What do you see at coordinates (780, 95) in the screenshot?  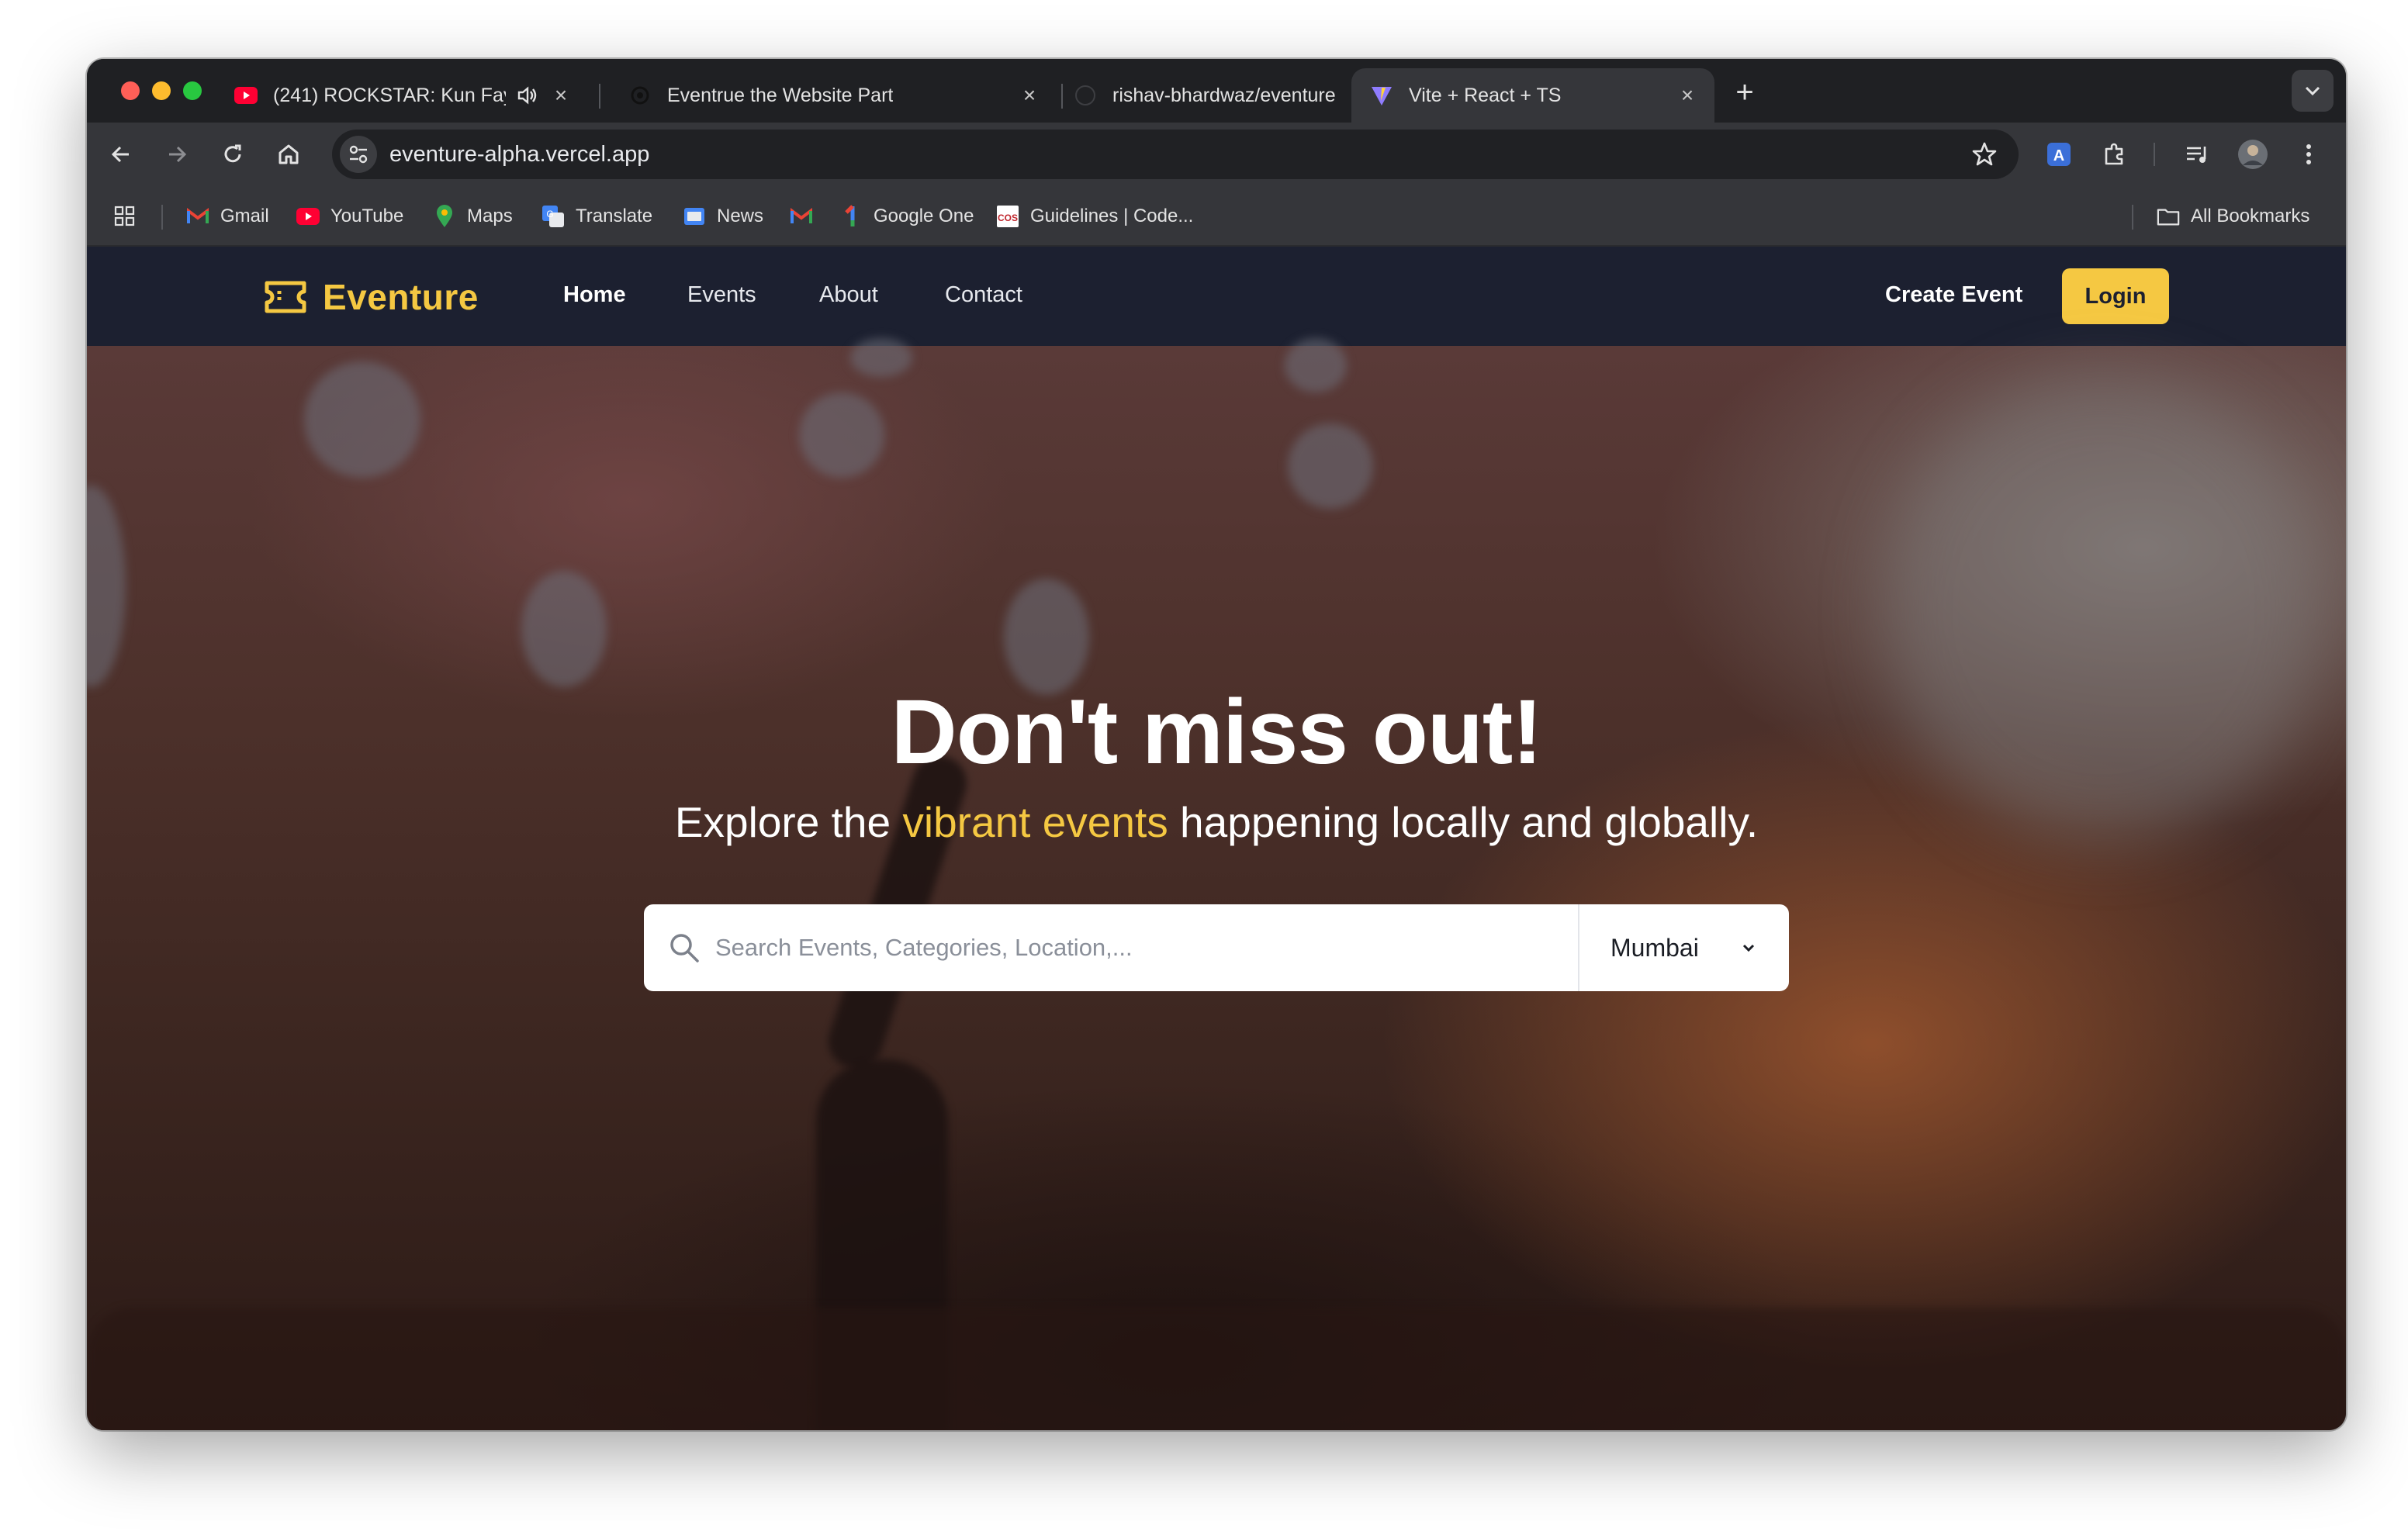 I see `tab-title: Eventrue the Website Part` at bounding box center [780, 95].